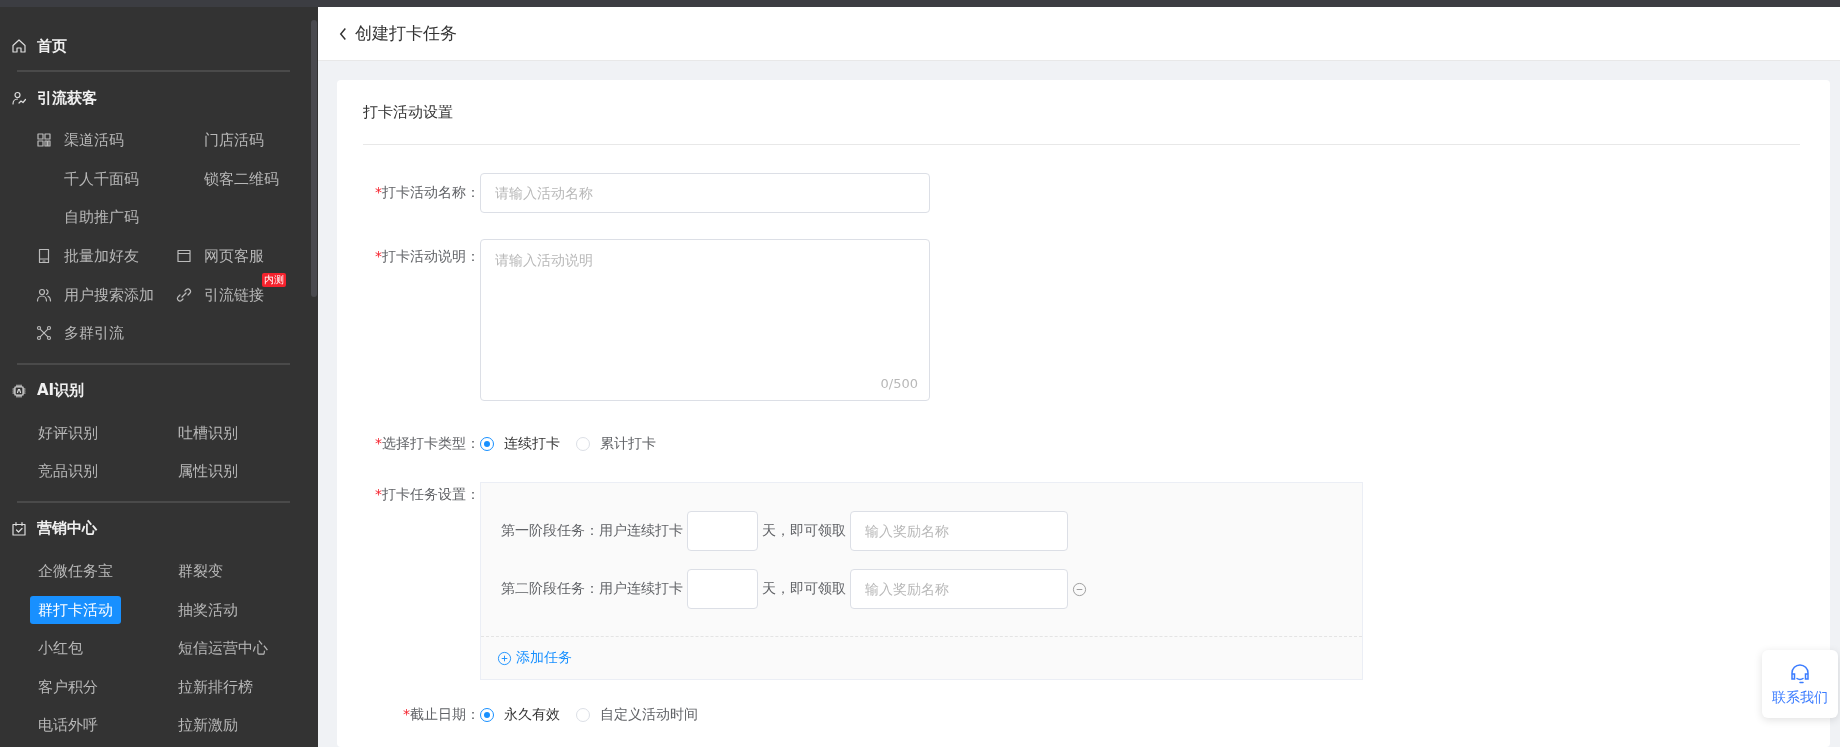  I want to click on radio-label: 累计打卡, so click(628, 444).